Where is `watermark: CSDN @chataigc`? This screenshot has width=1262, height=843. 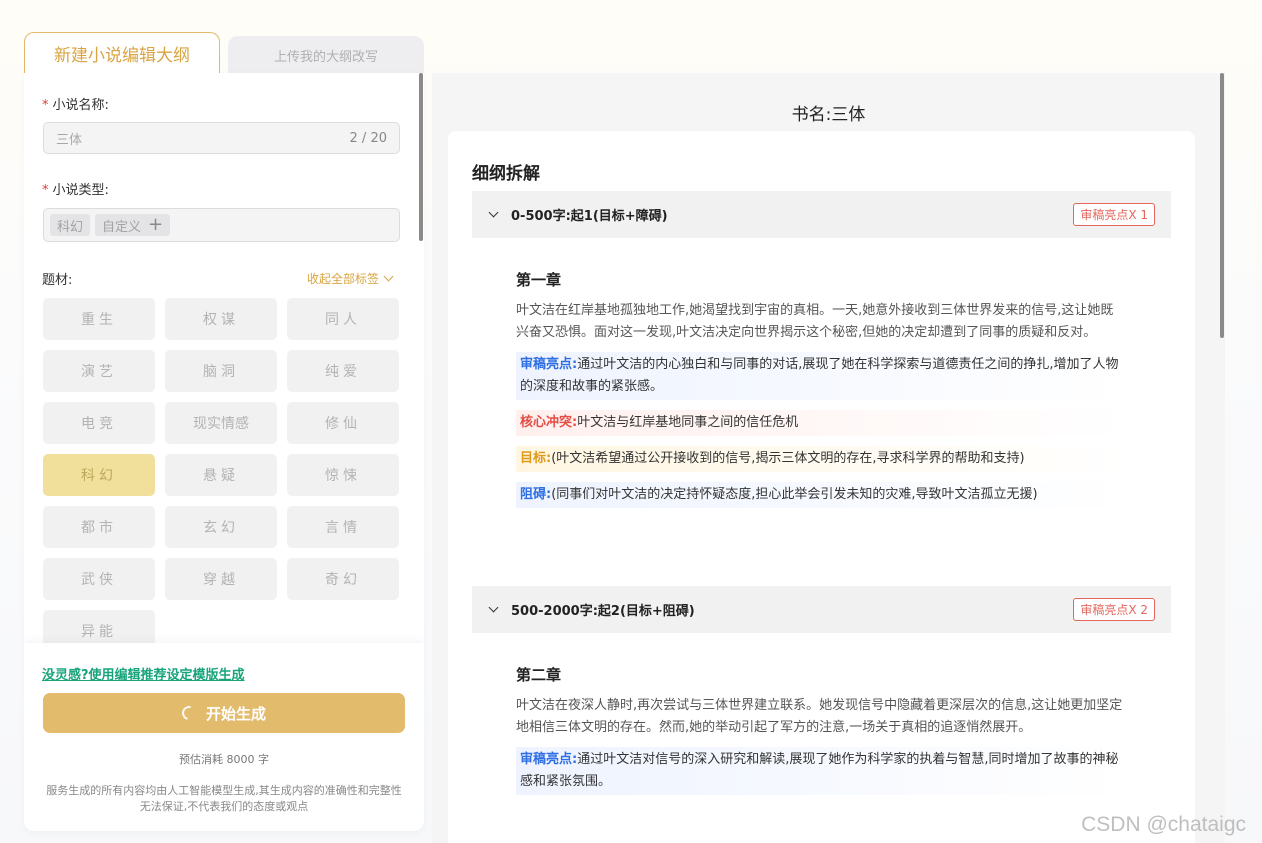
watermark: CSDN @chataigc is located at coordinates (1163, 824).